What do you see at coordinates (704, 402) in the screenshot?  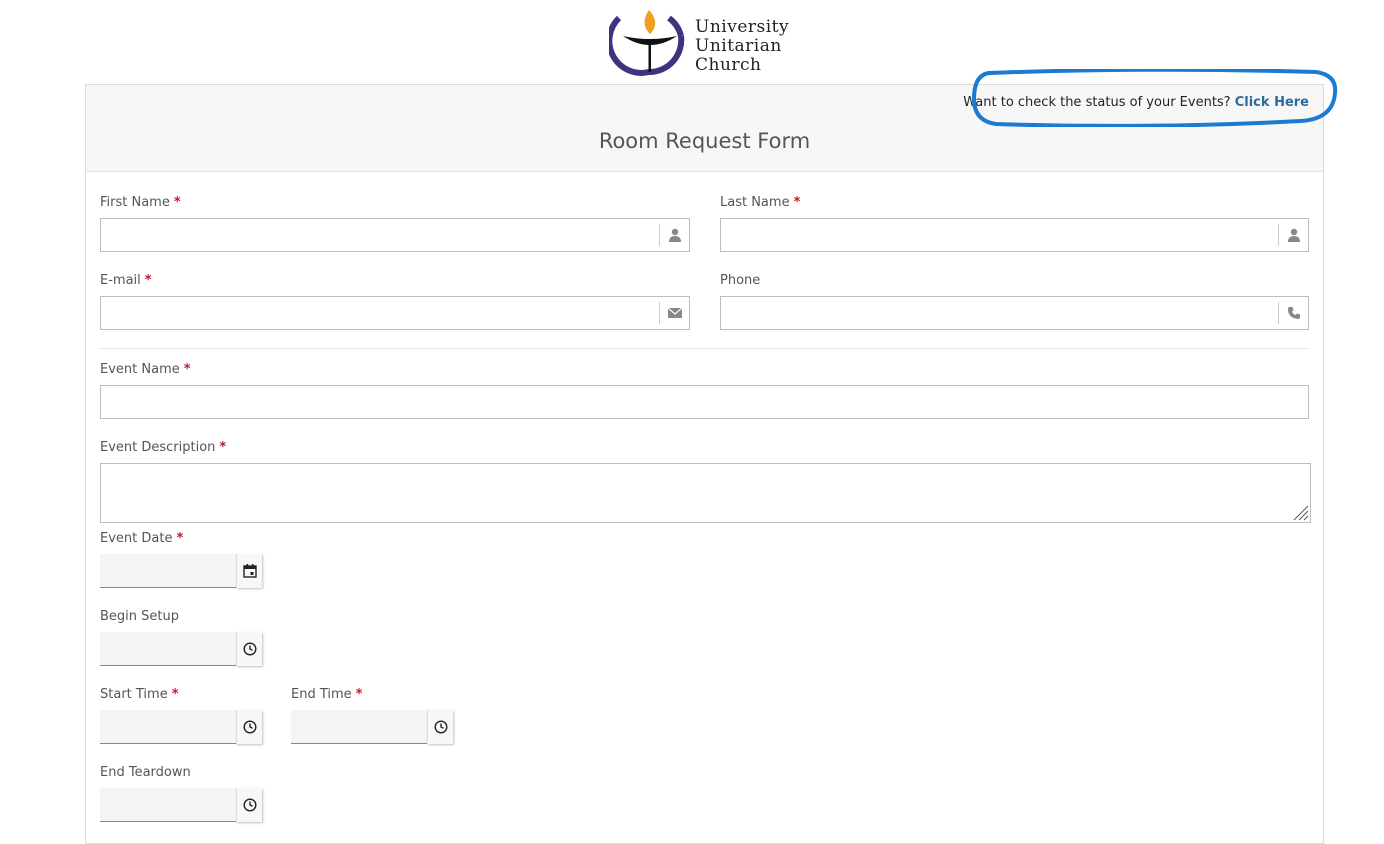 I see `event-name-input` at bounding box center [704, 402].